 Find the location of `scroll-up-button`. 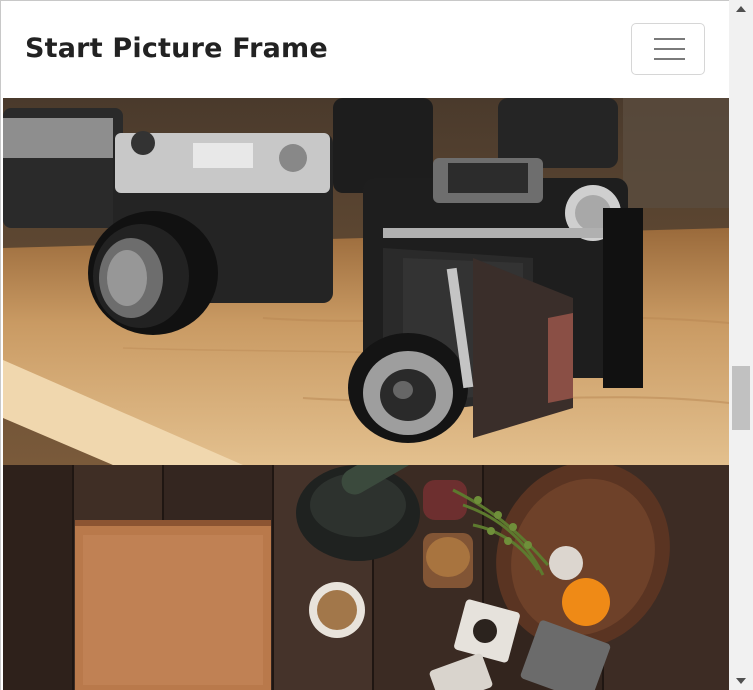

scroll-up-button is located at coordinates (741, 9).